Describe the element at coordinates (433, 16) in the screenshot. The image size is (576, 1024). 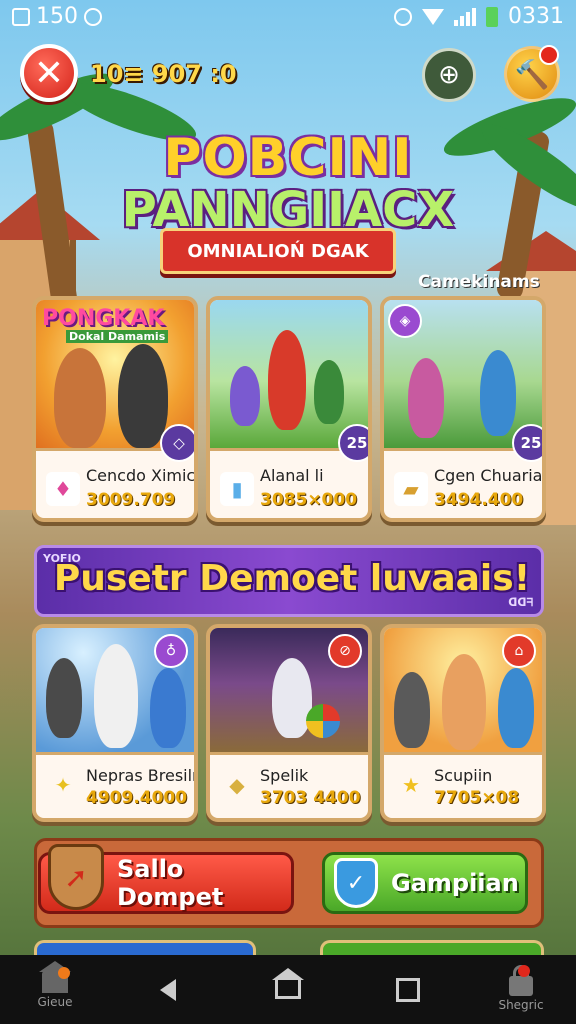
I see `wifi-icon` at that location.